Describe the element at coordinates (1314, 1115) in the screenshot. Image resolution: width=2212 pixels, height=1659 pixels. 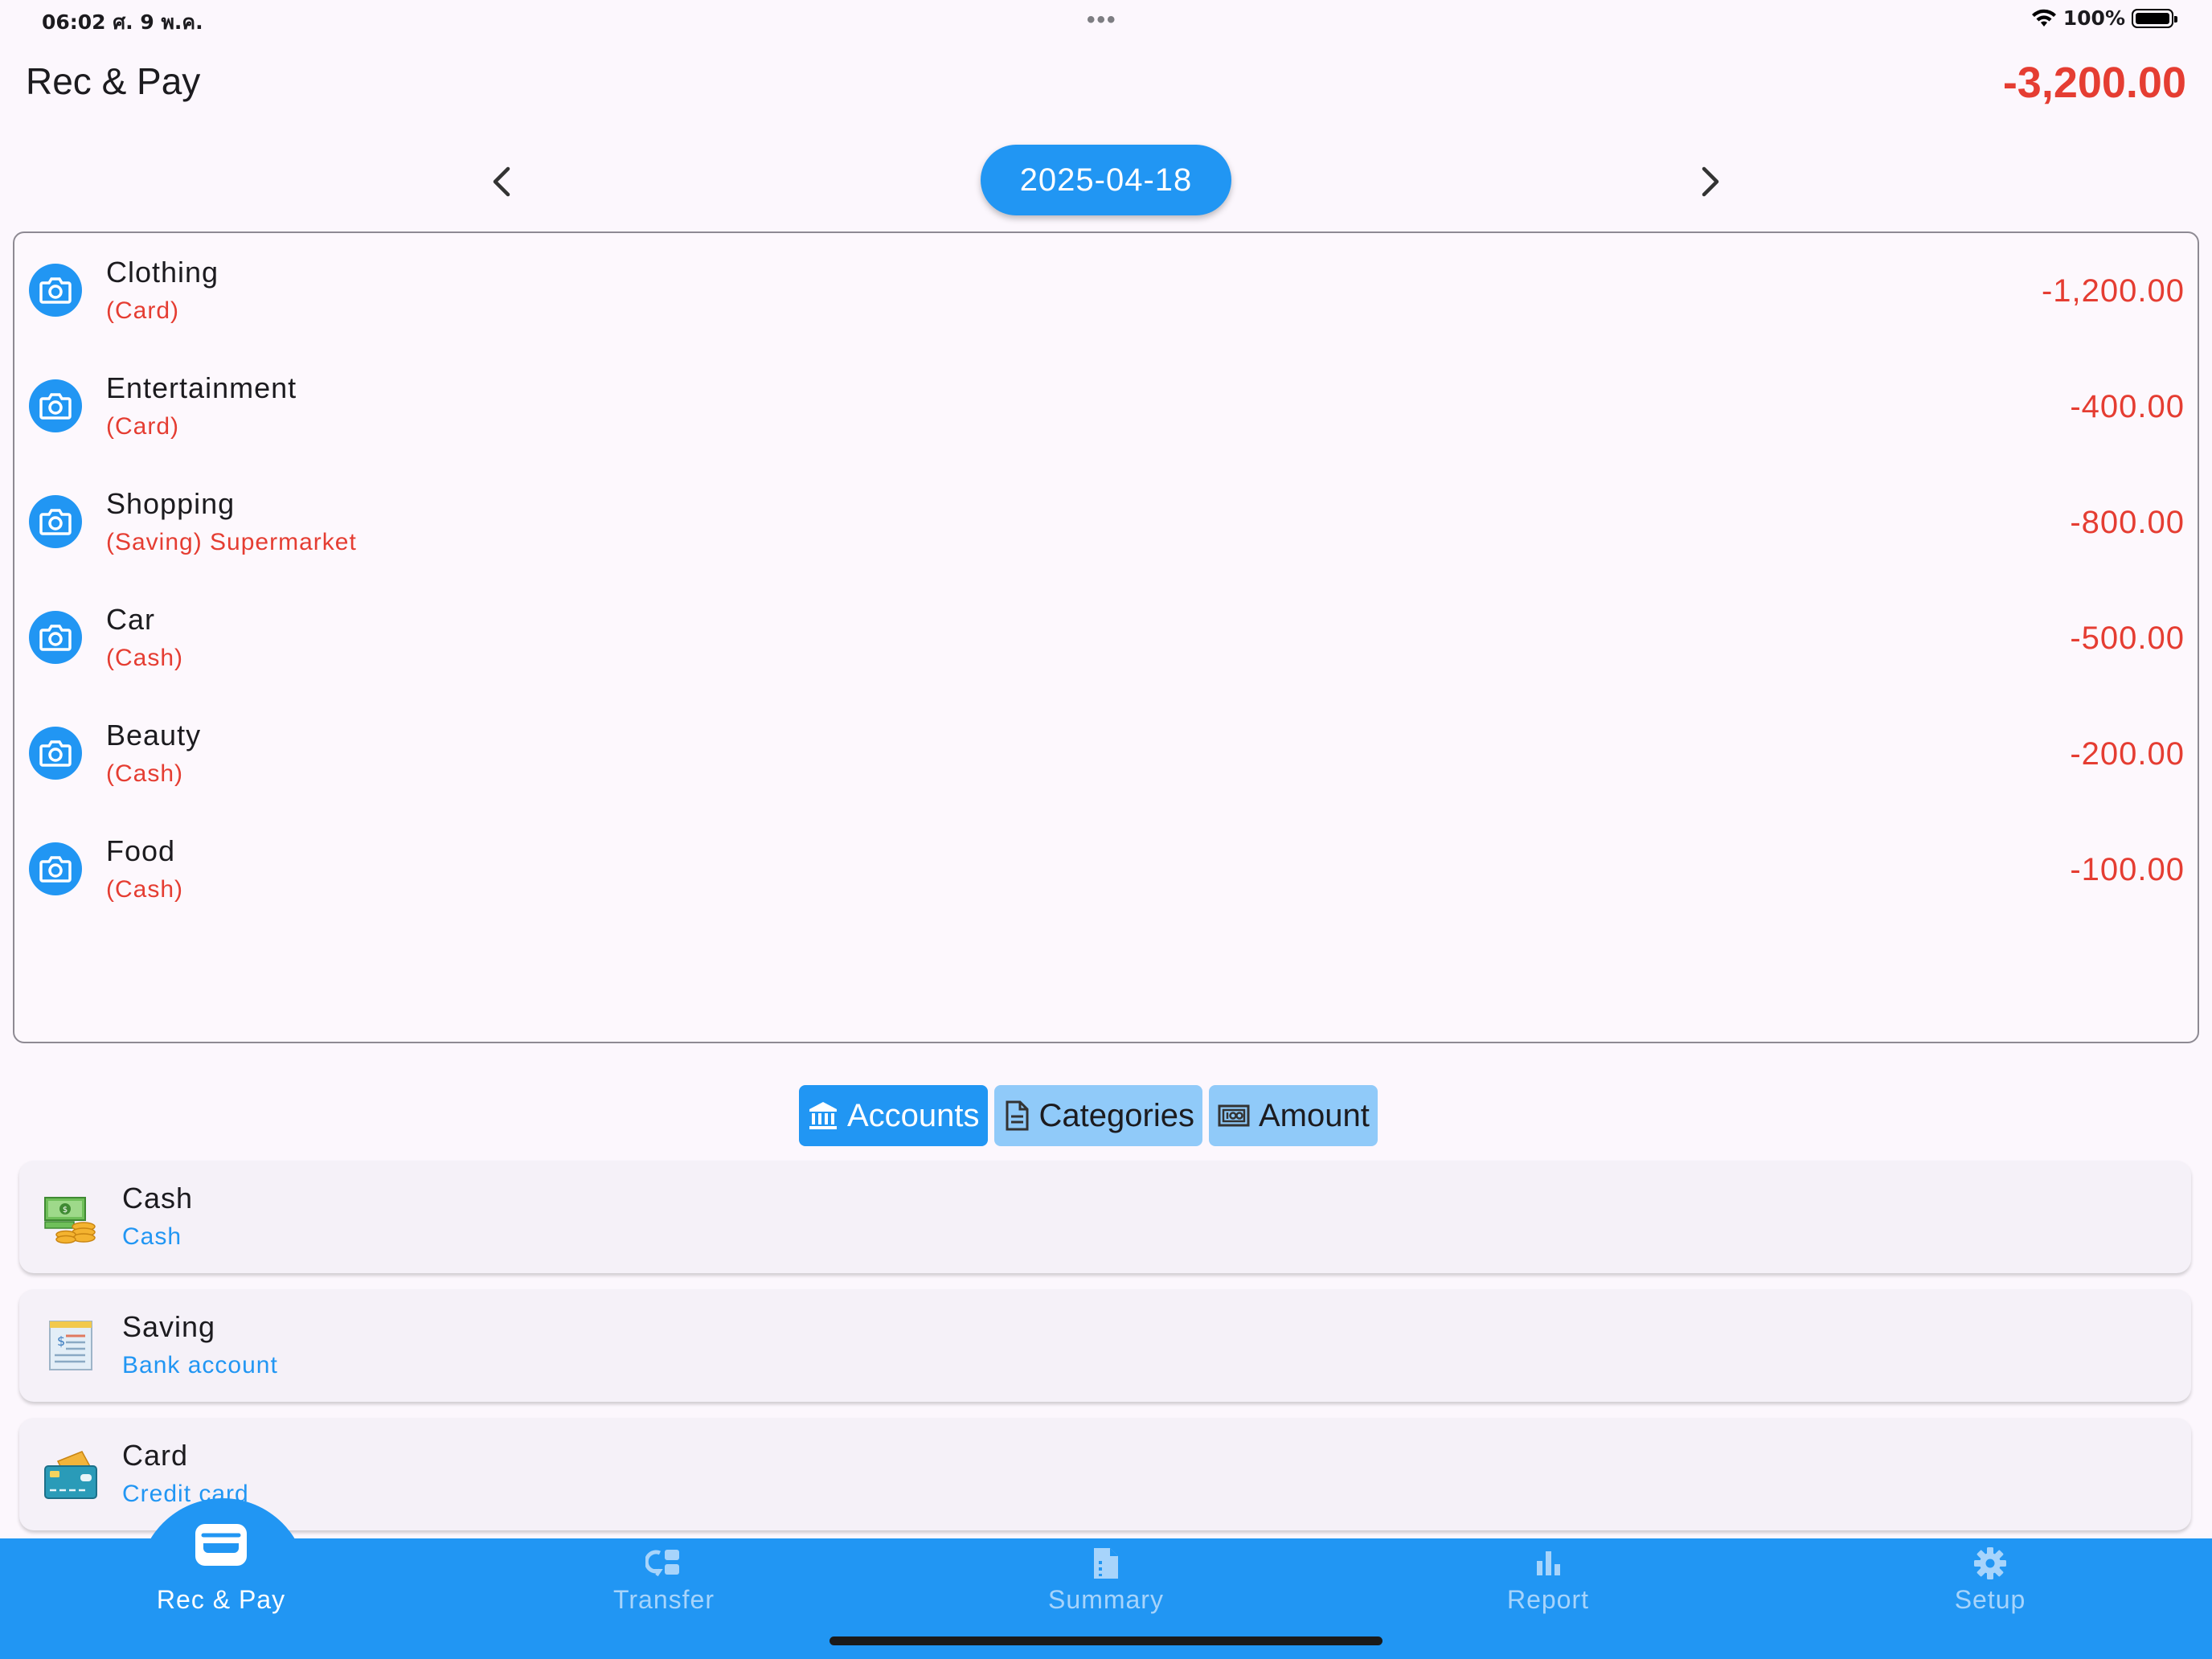
I see `tab-amount-label: Amount` at that location.